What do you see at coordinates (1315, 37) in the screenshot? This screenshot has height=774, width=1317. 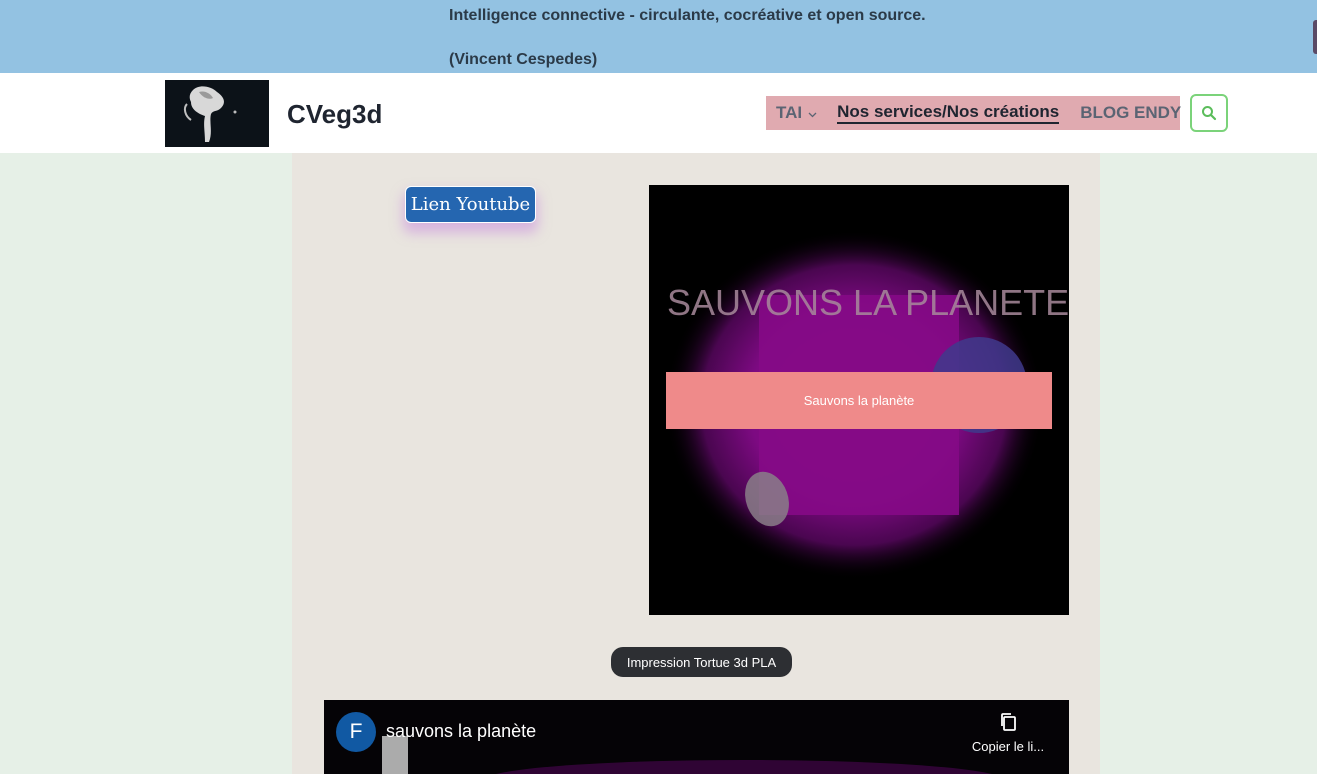 I see `banner-edge-tab` at bounding box center [1315, 37].